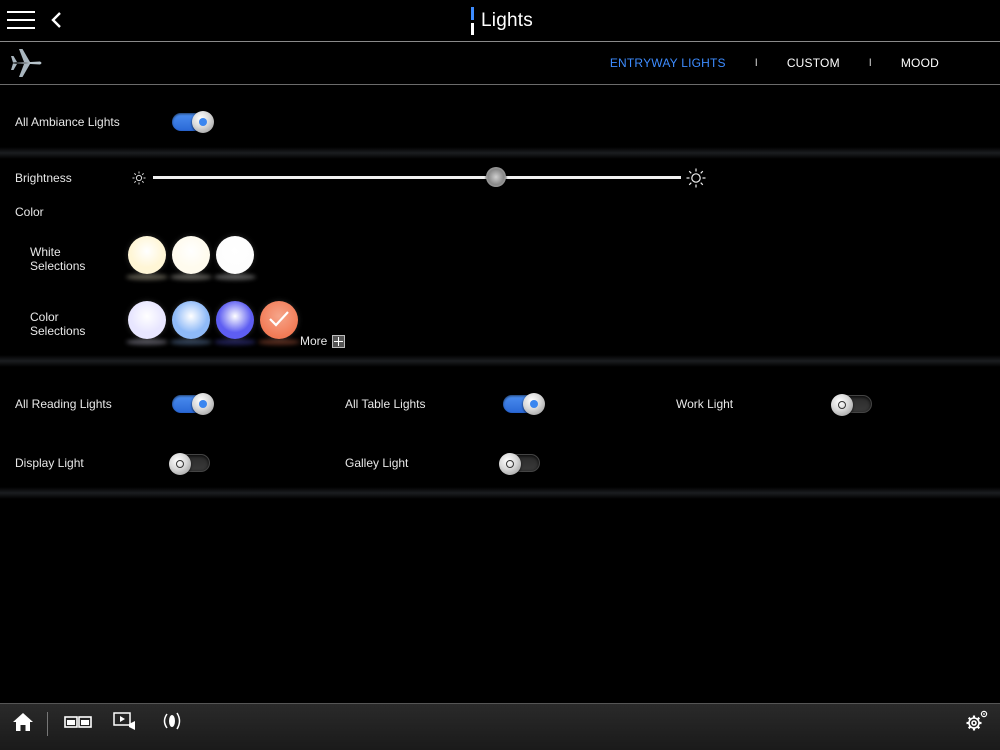 The height and width of the screenshot is (750, 1000). Describe the element at coordinates (171, 721) in the screenshot. I see `audio-icon` at that location.